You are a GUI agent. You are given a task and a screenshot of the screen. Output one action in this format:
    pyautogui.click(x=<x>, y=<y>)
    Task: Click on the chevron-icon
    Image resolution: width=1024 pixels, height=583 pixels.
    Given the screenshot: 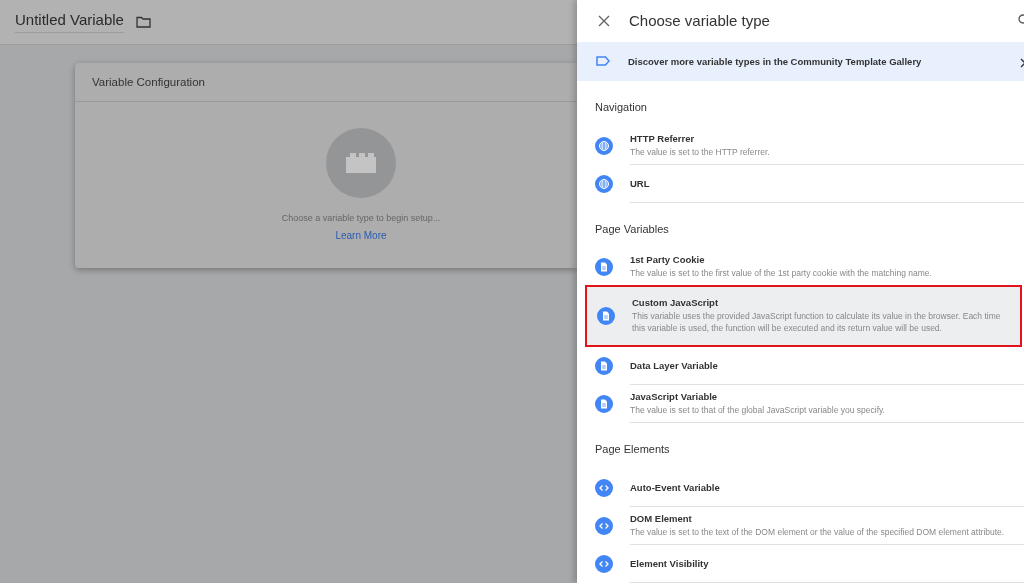 What is the action you would take?
    pyautogui.click(x=1022, y=62)
    